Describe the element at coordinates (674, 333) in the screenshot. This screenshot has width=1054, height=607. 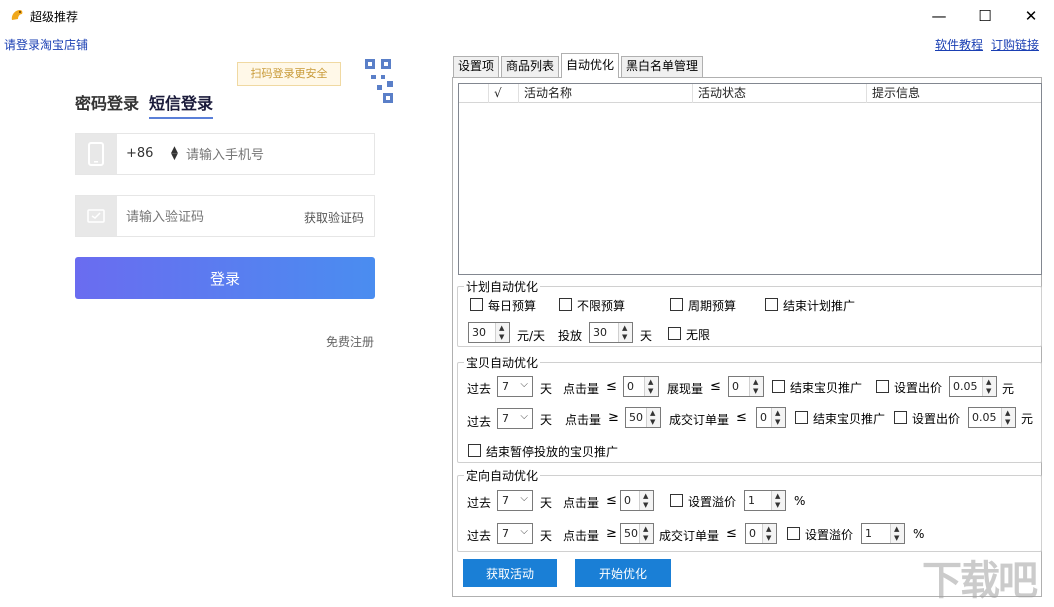
I see `unlimited-days-checkbox` at that location.